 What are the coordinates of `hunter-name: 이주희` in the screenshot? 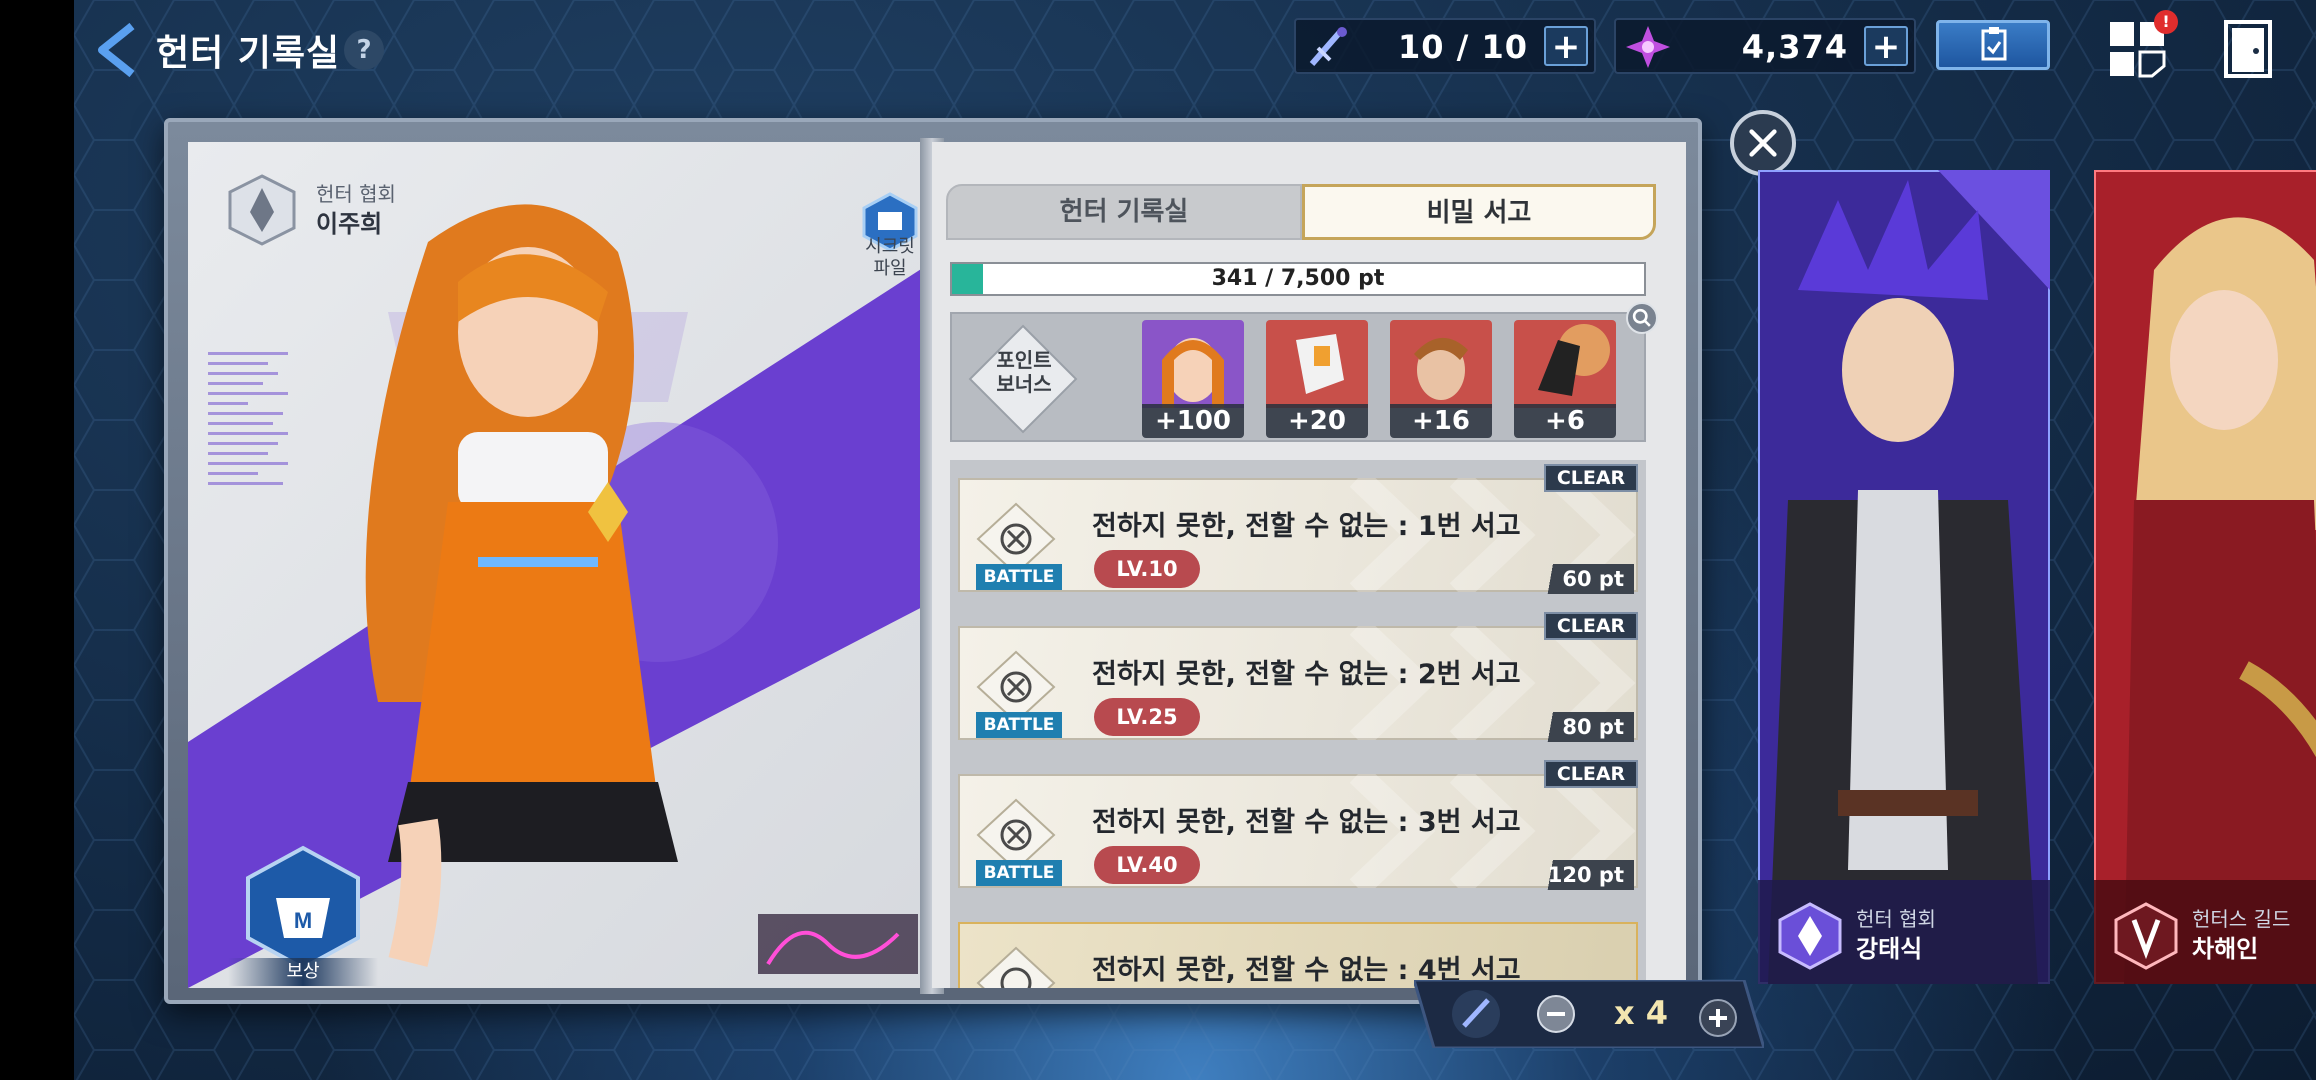 It's located at (349, 224).